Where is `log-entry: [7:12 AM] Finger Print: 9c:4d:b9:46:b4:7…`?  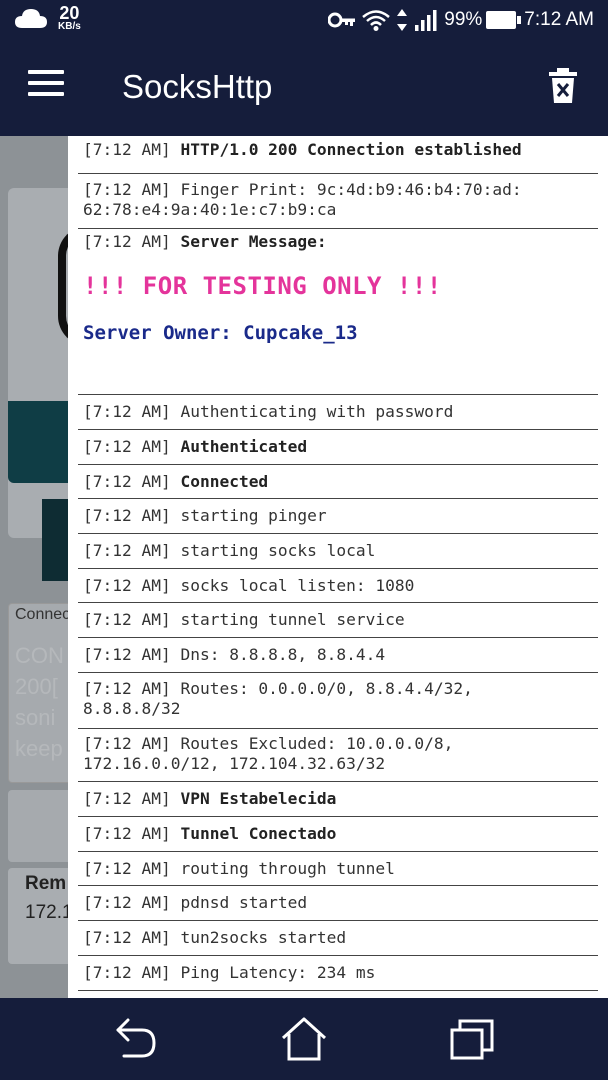 log-entry: [7:12 AM] Finger Print: 9c:4d:b9:46:b4:7… is located at coordinates (338, 201).